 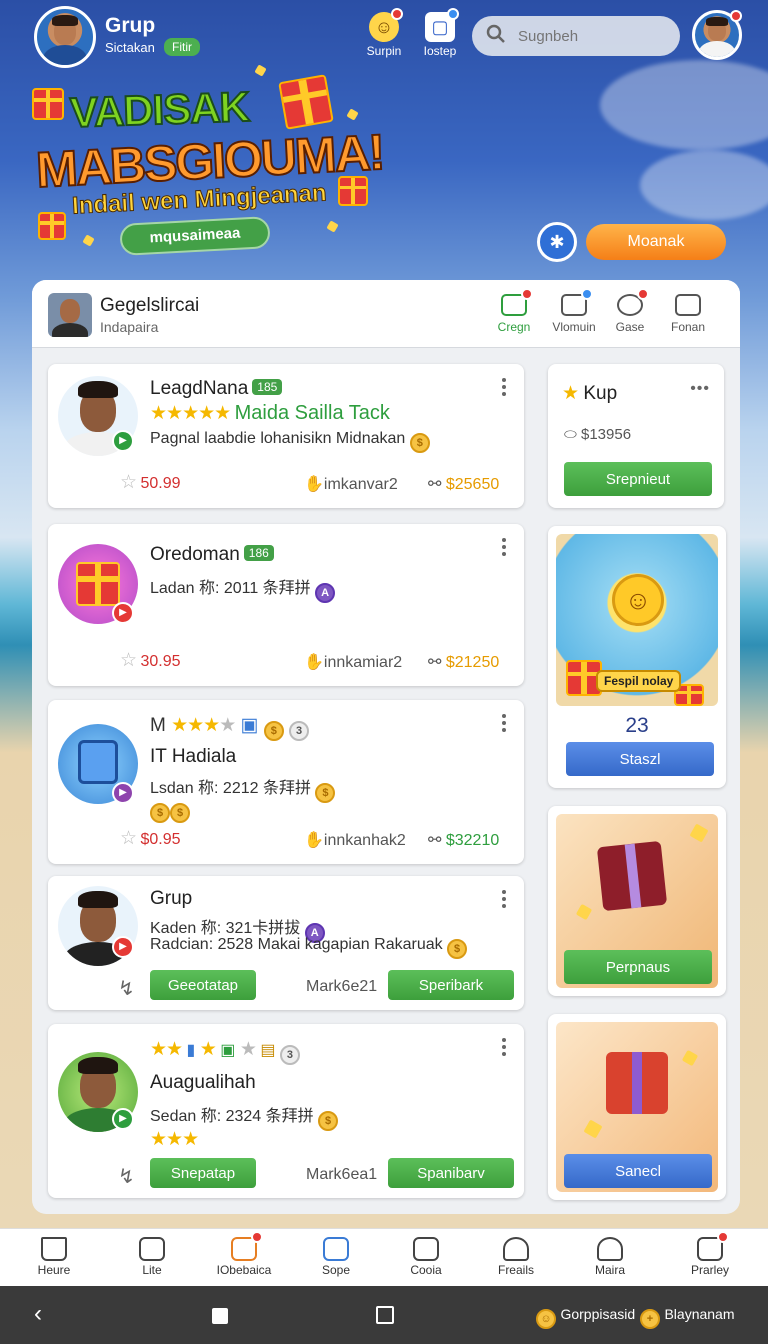 I want to click on chest-icon: ▤, so click(x=268, y=1050).